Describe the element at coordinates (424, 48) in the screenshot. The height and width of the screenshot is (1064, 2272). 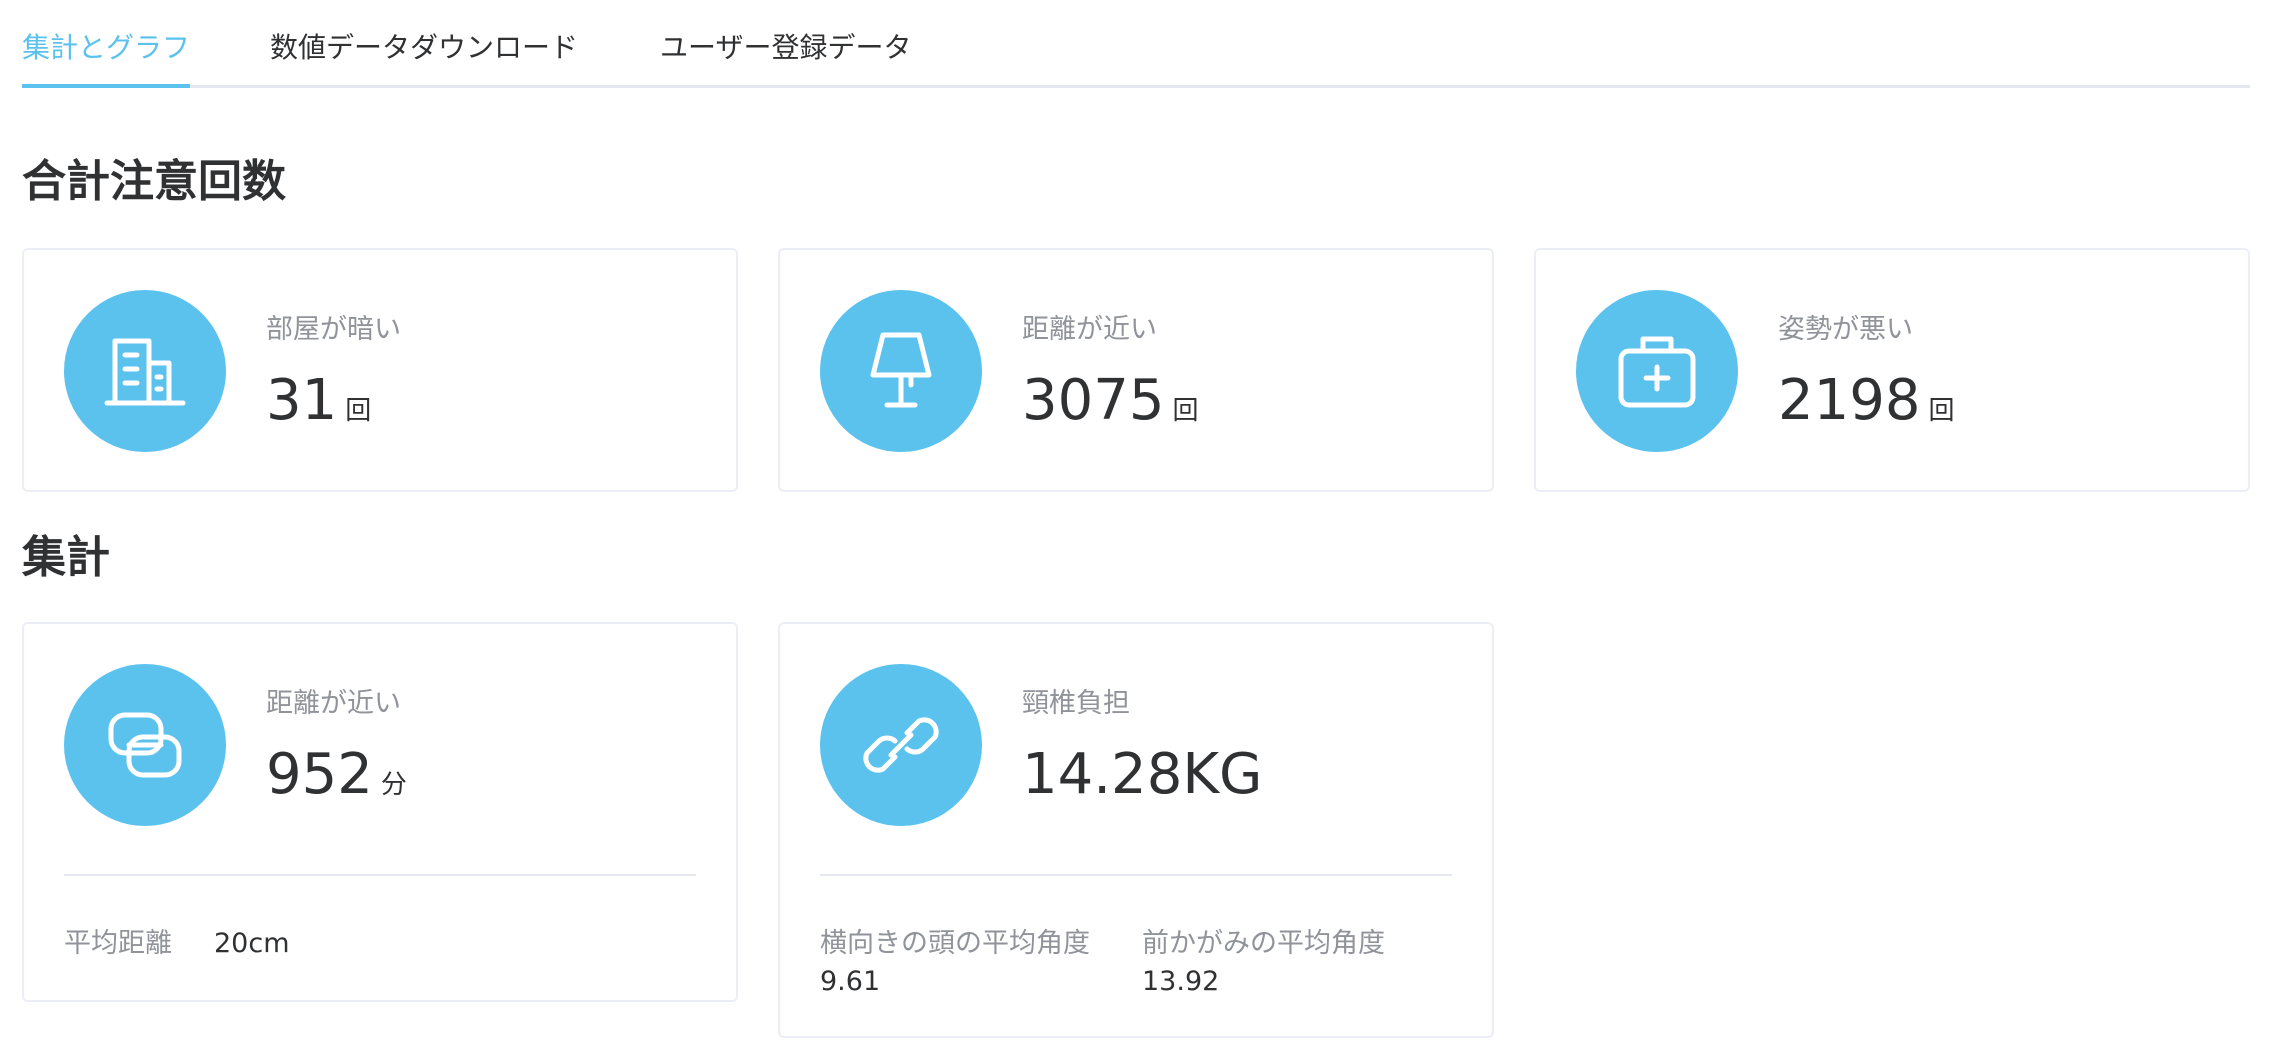
I see `tab-data-download: 数値データダウンロード` at that location.